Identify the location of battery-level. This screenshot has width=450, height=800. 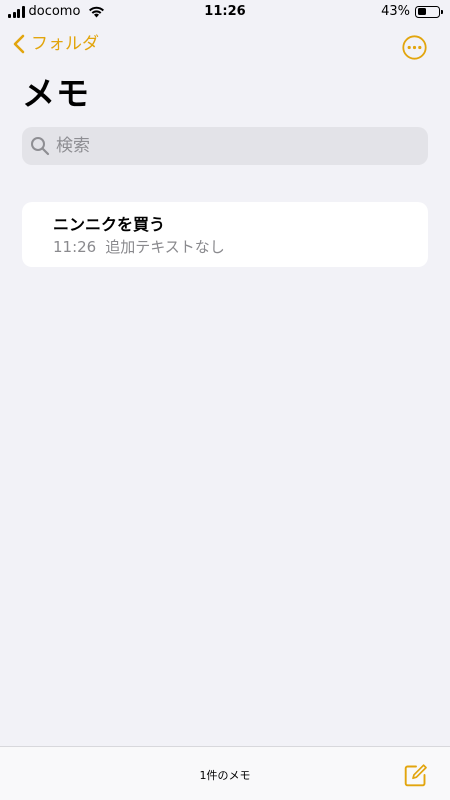
(422, 11).